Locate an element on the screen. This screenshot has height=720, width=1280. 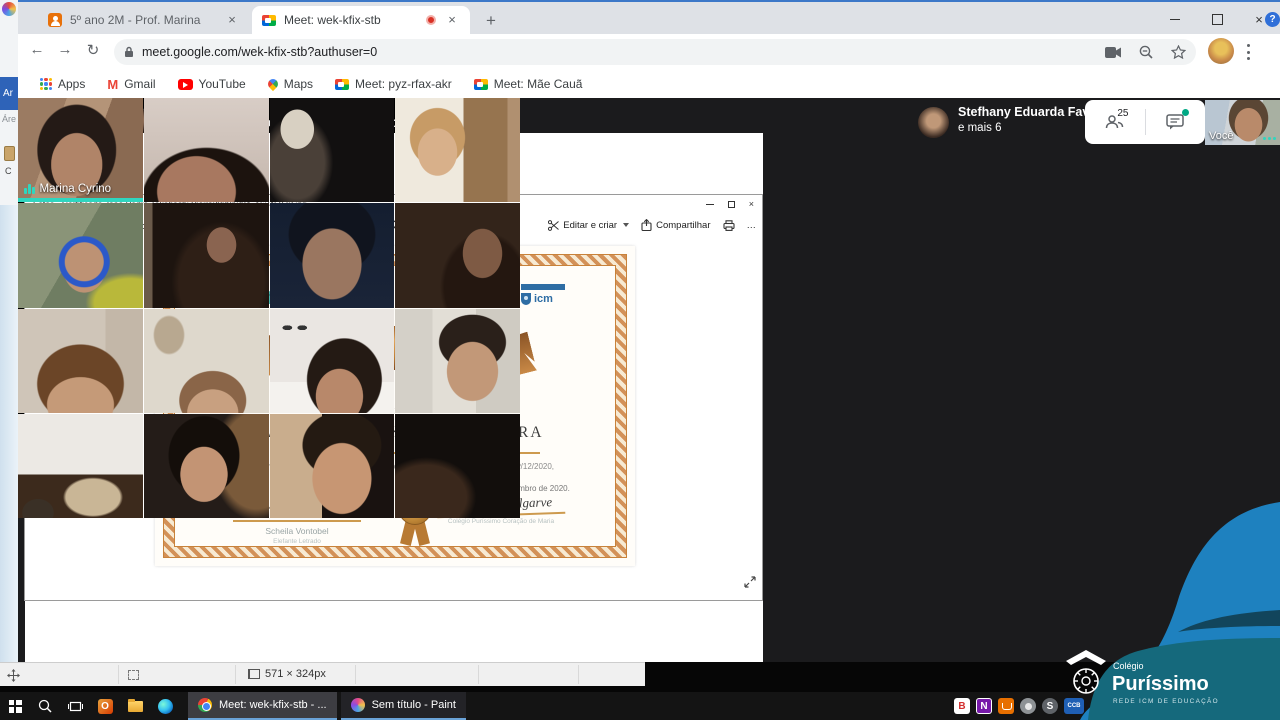
participant-name-label: Marina Cyrino is located at coordinates (67, 189).